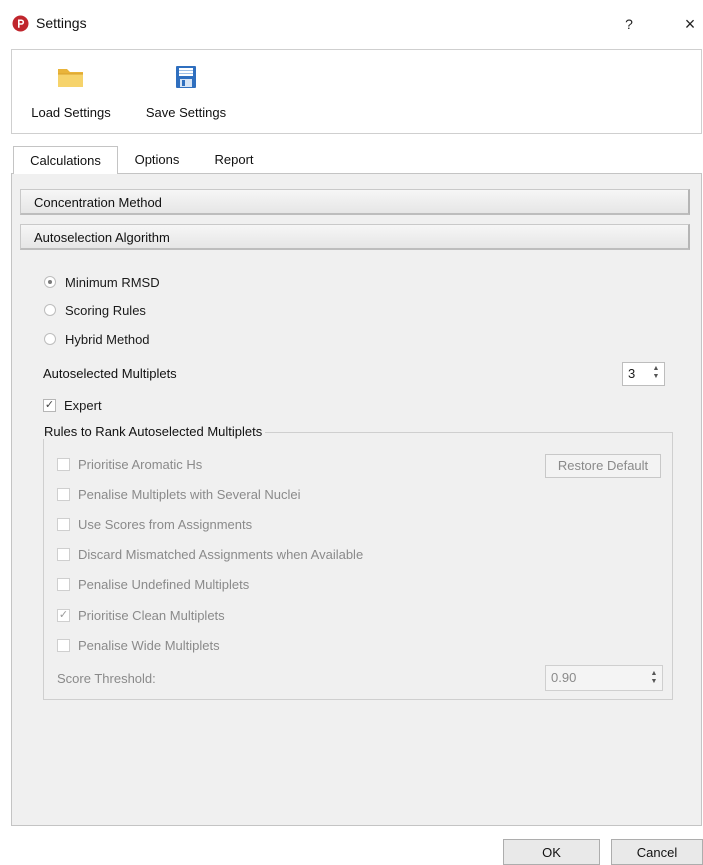 The width and height of the screenshot is (703, 865). What do you see at coordinates (71, 94) in the screenshot?
I see `load-settings-button: Load Settings` at bounding box center [71, 94].